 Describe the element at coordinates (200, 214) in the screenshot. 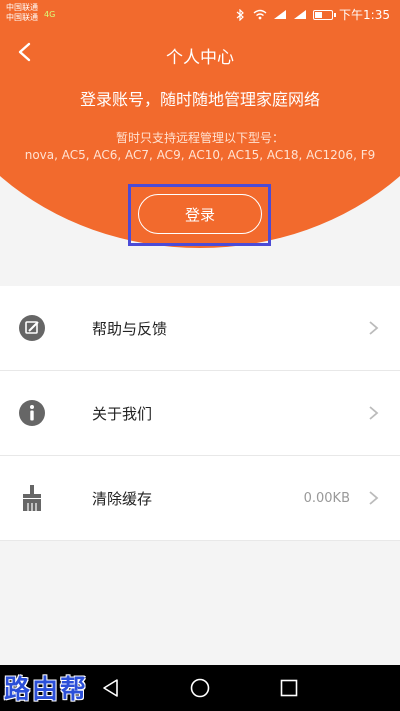

I see `login-button: 登录` at that location.